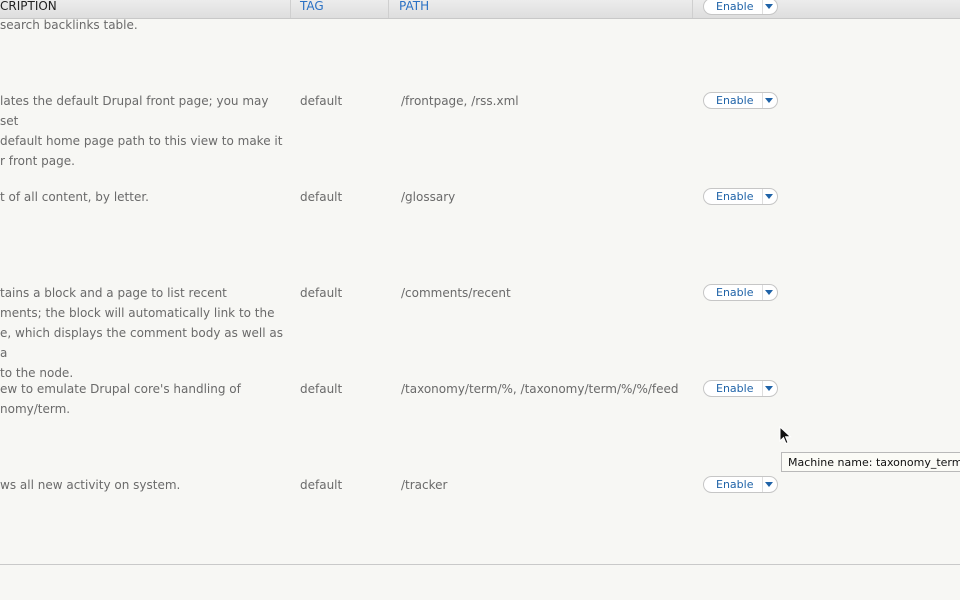  What do you see at coordinates (424, 485) in the screenshot?
I see `row-path: /tracker` at bounding box center [424, 485].